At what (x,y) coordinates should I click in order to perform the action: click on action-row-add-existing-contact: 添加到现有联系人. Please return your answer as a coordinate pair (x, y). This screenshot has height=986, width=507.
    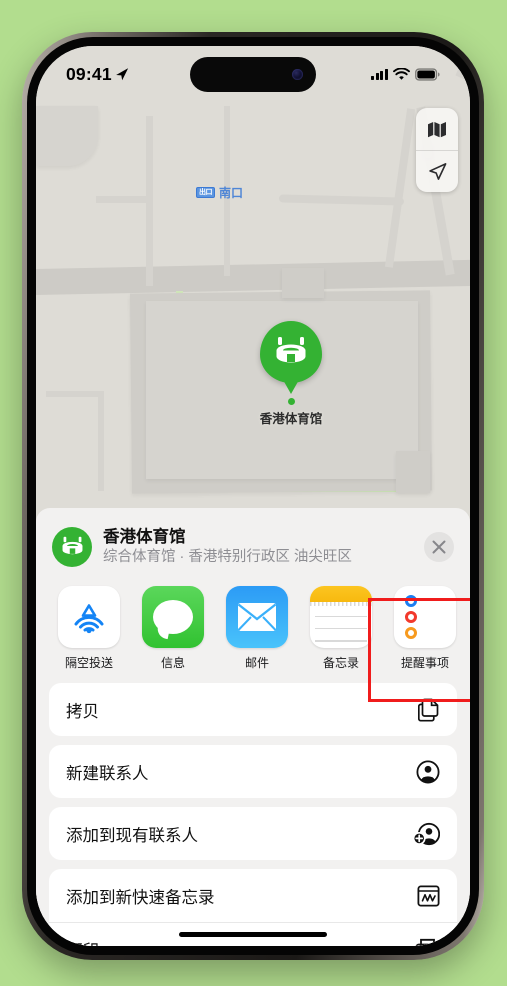
    Looking at the image, I should click on (253, 833).